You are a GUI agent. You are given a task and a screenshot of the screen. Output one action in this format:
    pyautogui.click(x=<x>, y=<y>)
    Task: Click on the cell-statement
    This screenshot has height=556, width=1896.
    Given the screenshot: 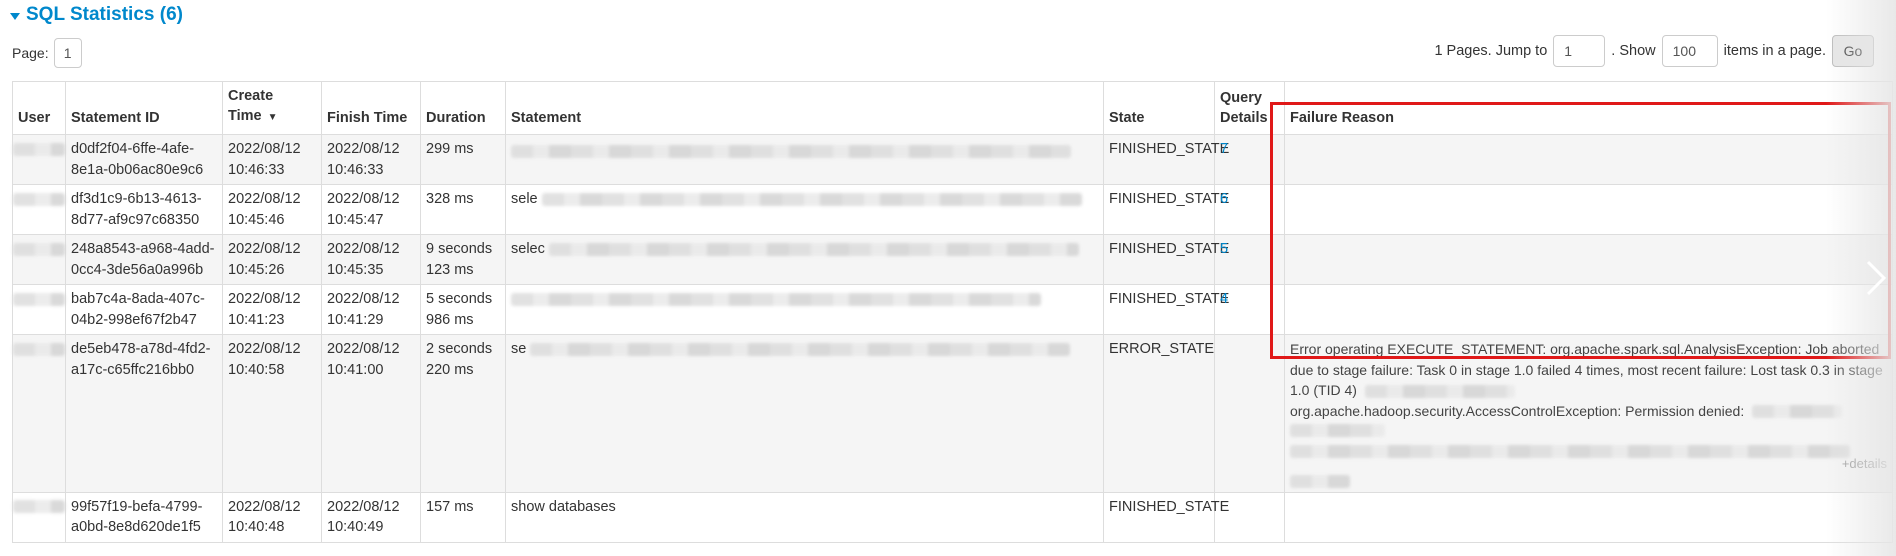 What is the action you would take?
    pyautogui.click(x=804, y=309)
    